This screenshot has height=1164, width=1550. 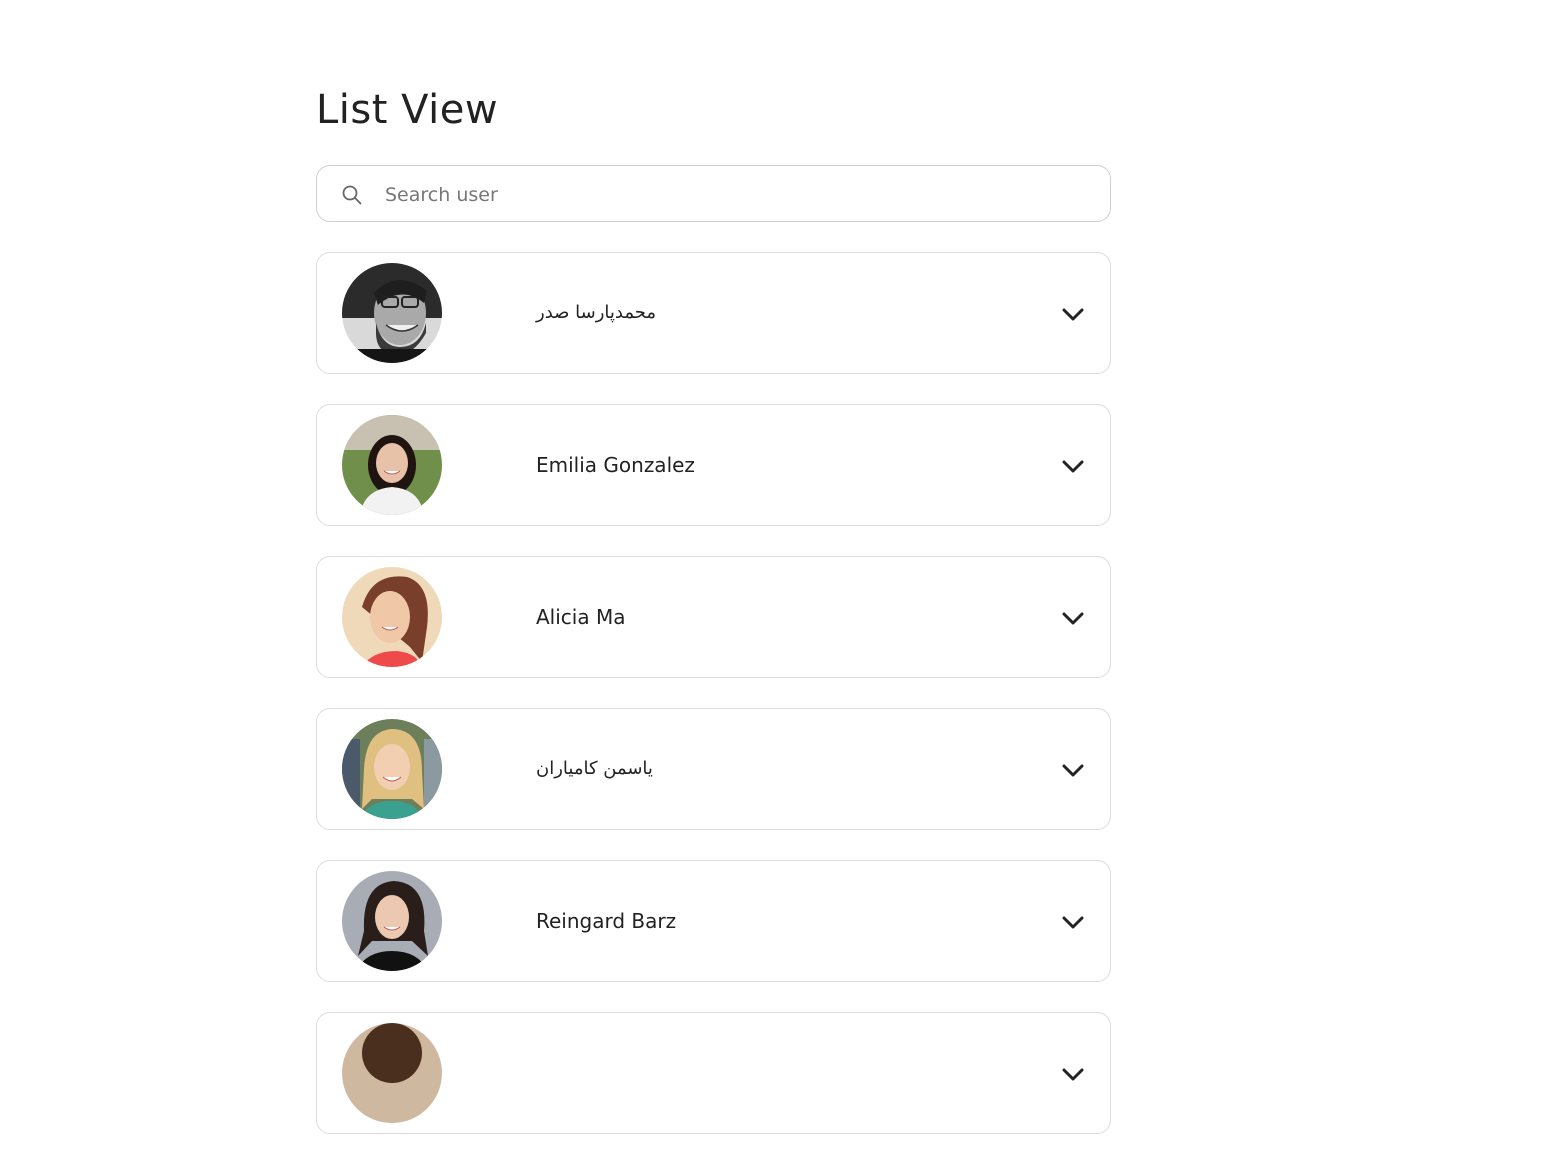 I want to click on user-card: Alicia Ma, so click(x=713, y=617).